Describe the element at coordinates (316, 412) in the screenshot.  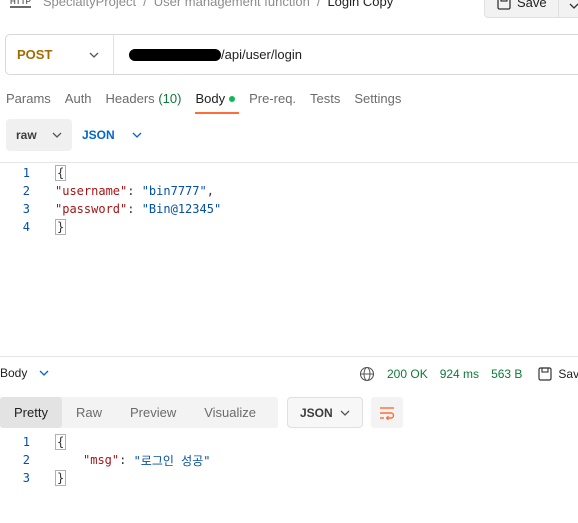
I see `response-format-label: JSON` at that location.